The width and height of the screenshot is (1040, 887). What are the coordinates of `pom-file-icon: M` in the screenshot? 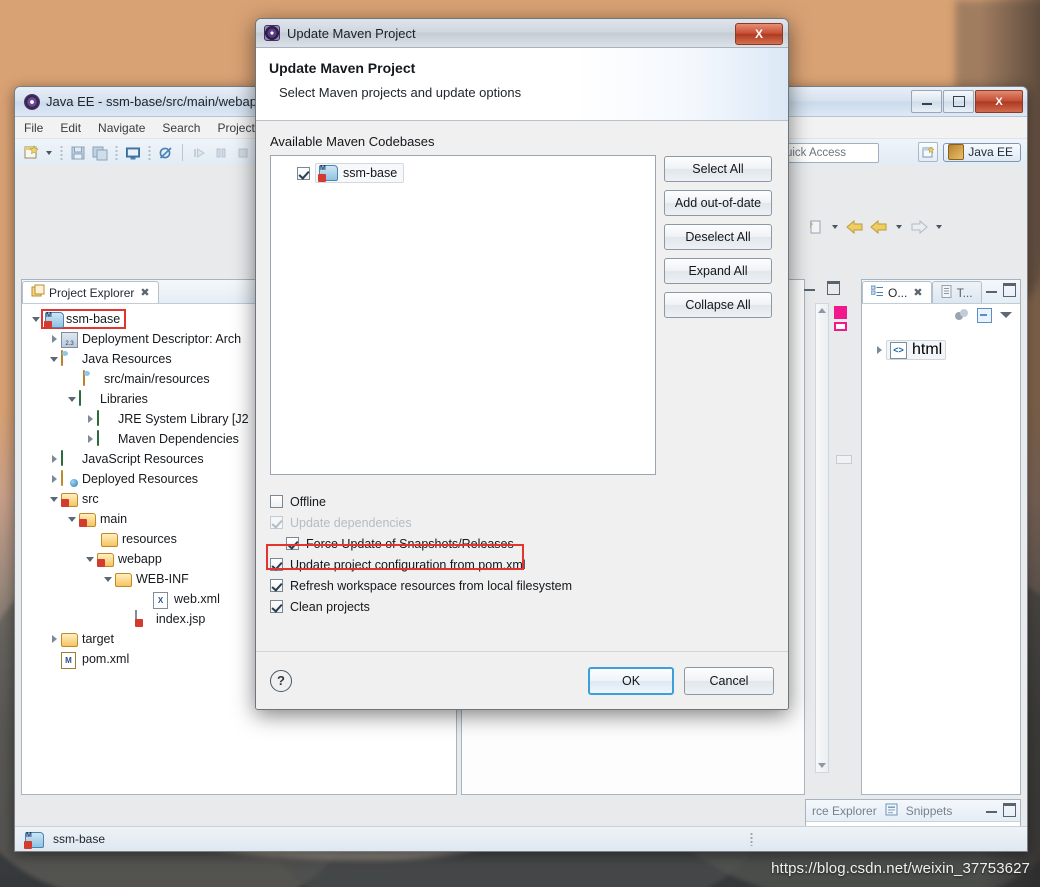 It's located at (69, 660).